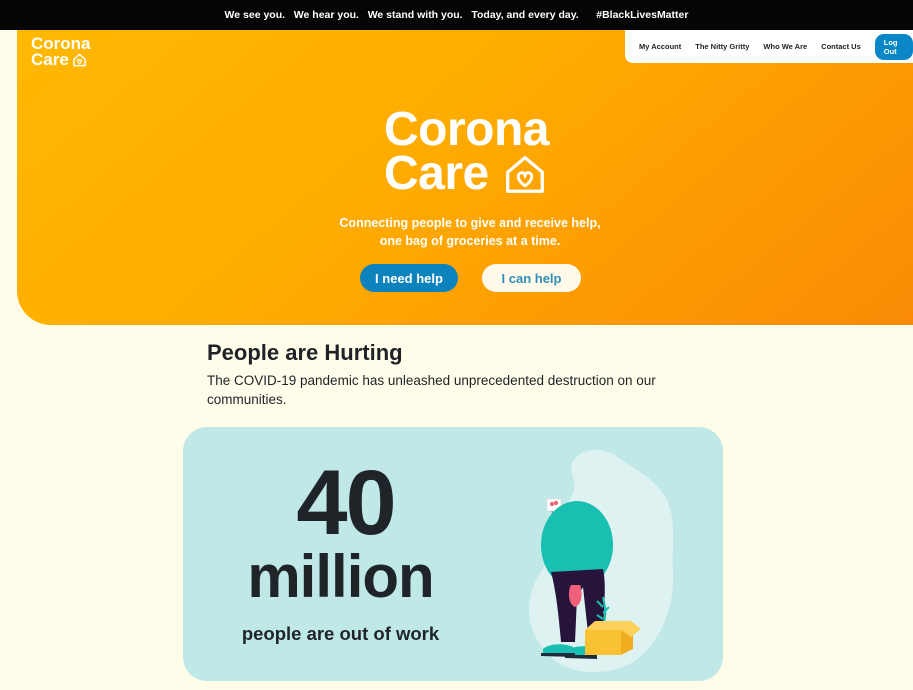  Describe the element at coordinates (409, 278) in the screenshot. I see `need-help-button: I need help` at that location.